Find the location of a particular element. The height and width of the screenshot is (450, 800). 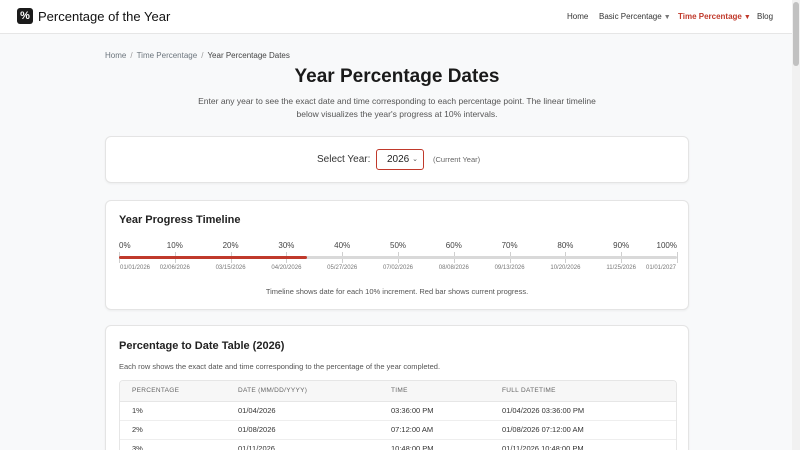

breadcrumb-home: Home is located at coordinates (115, 55).